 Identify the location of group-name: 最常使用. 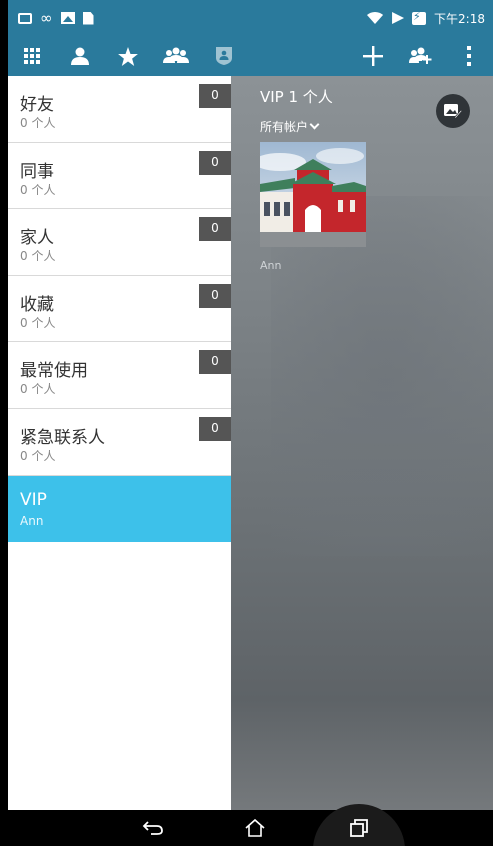
(54, 371).